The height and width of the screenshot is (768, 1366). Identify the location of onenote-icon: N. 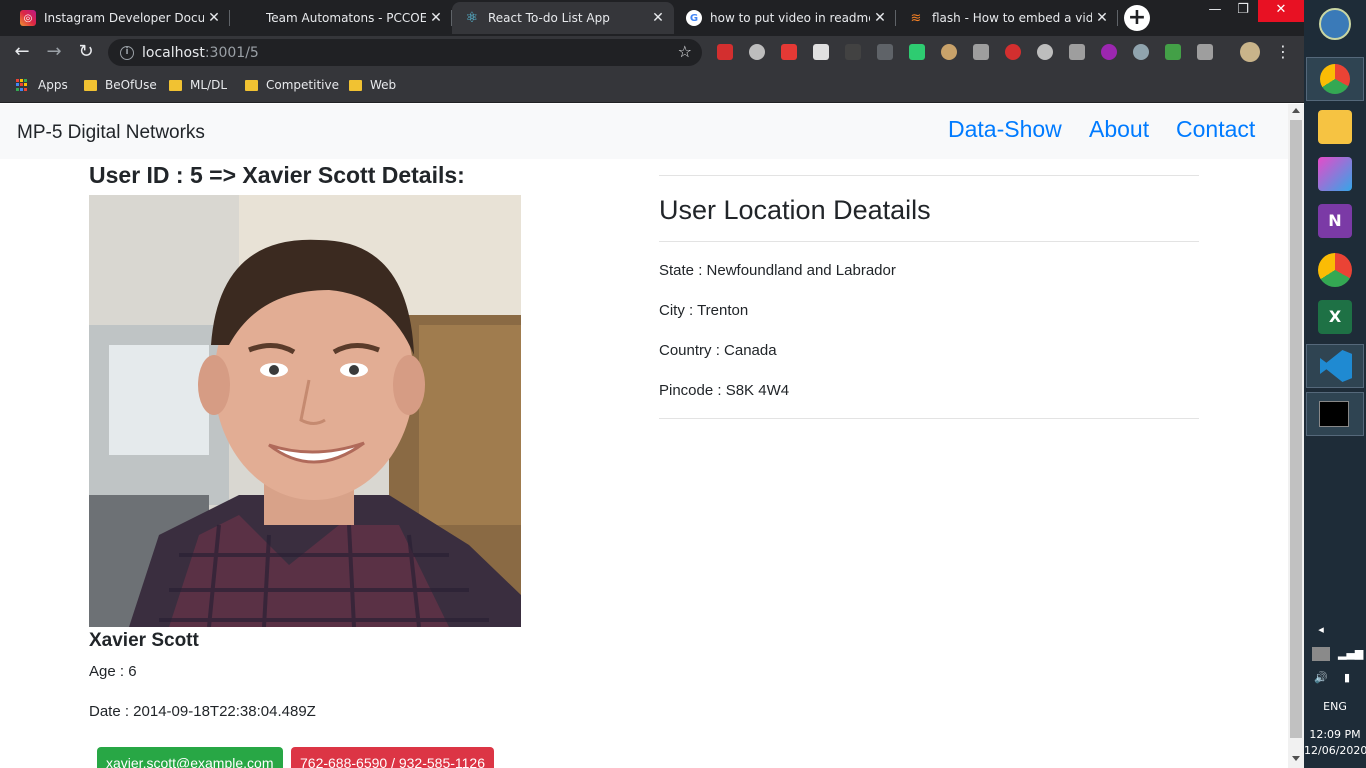
(1335, 221).